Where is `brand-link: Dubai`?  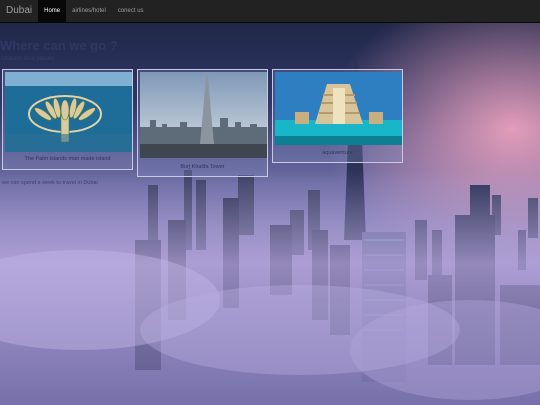
brand-link: Dubai is located at coordinates (19, 11).